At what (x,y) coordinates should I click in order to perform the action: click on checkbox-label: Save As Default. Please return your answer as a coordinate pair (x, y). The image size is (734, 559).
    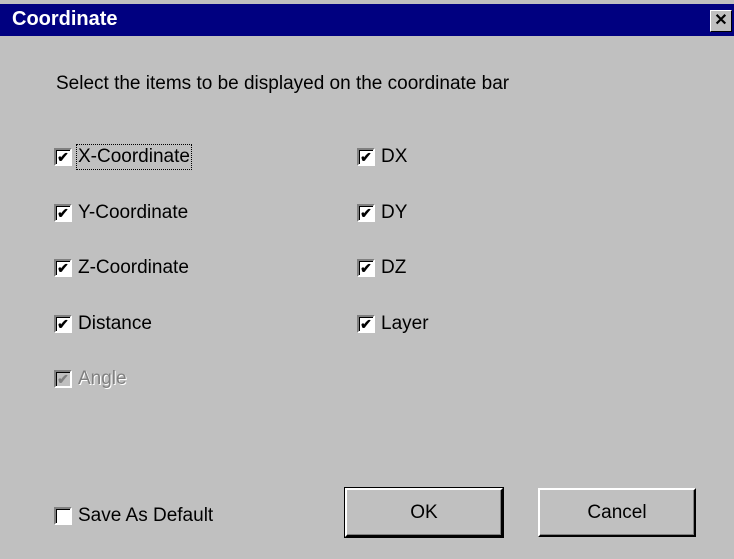
    Looking at the image, I should click on (146, 515).